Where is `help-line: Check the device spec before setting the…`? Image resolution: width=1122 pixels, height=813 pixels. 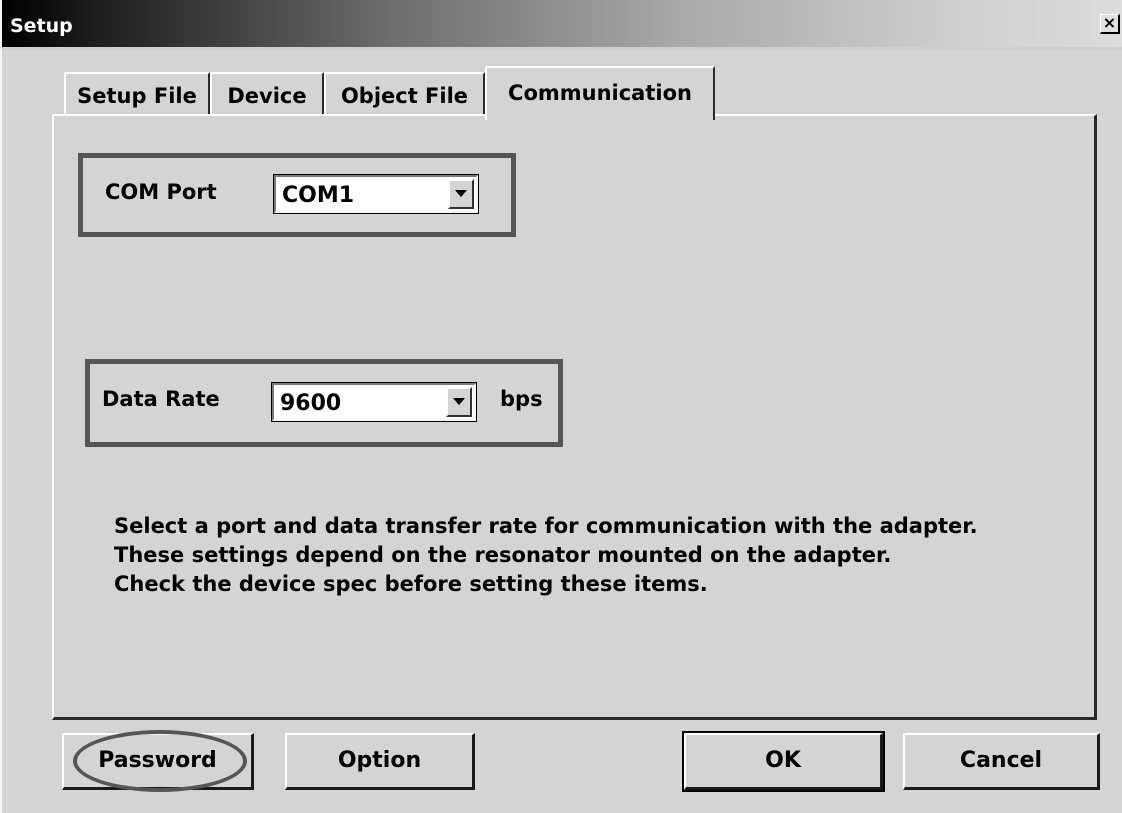
help-line: Check the device spec before setting the… is located at coordinates (411, 584).